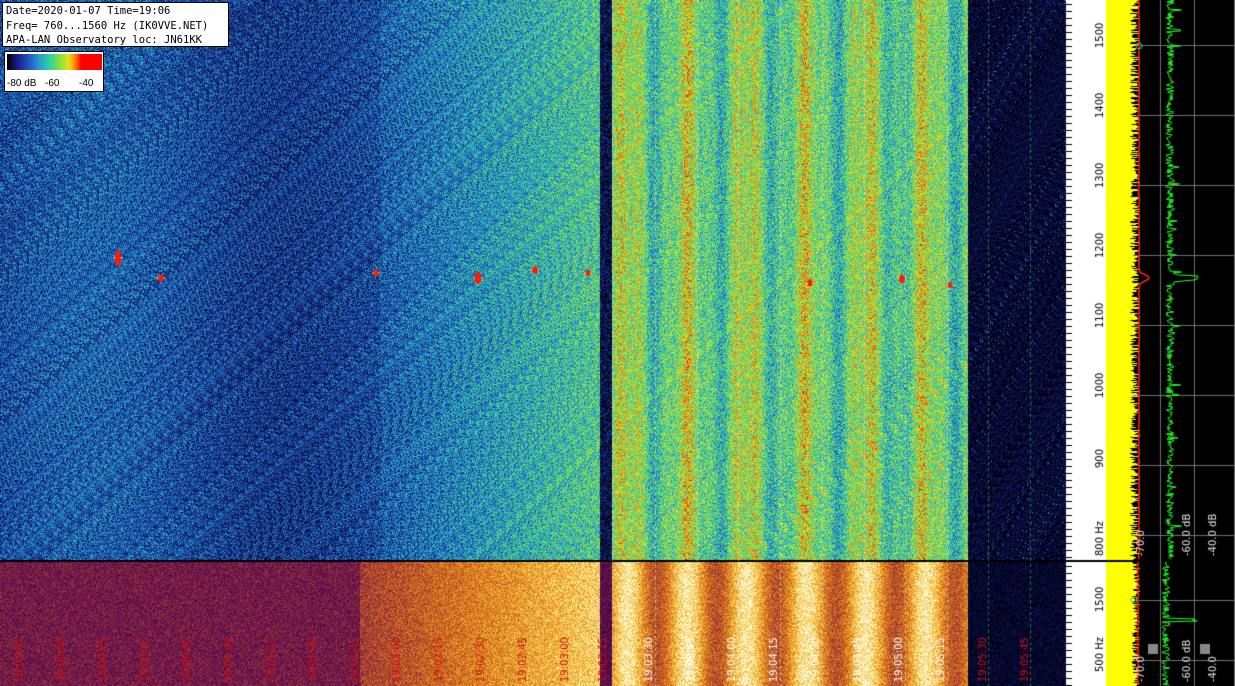 Image resolution: width=1235 pixels, height=686 pixels. Describe the element at coordinates (104, 40) in the screenshot. I see `info-location-line: APA-LAN Observatory loc: JN61KK` at that location.